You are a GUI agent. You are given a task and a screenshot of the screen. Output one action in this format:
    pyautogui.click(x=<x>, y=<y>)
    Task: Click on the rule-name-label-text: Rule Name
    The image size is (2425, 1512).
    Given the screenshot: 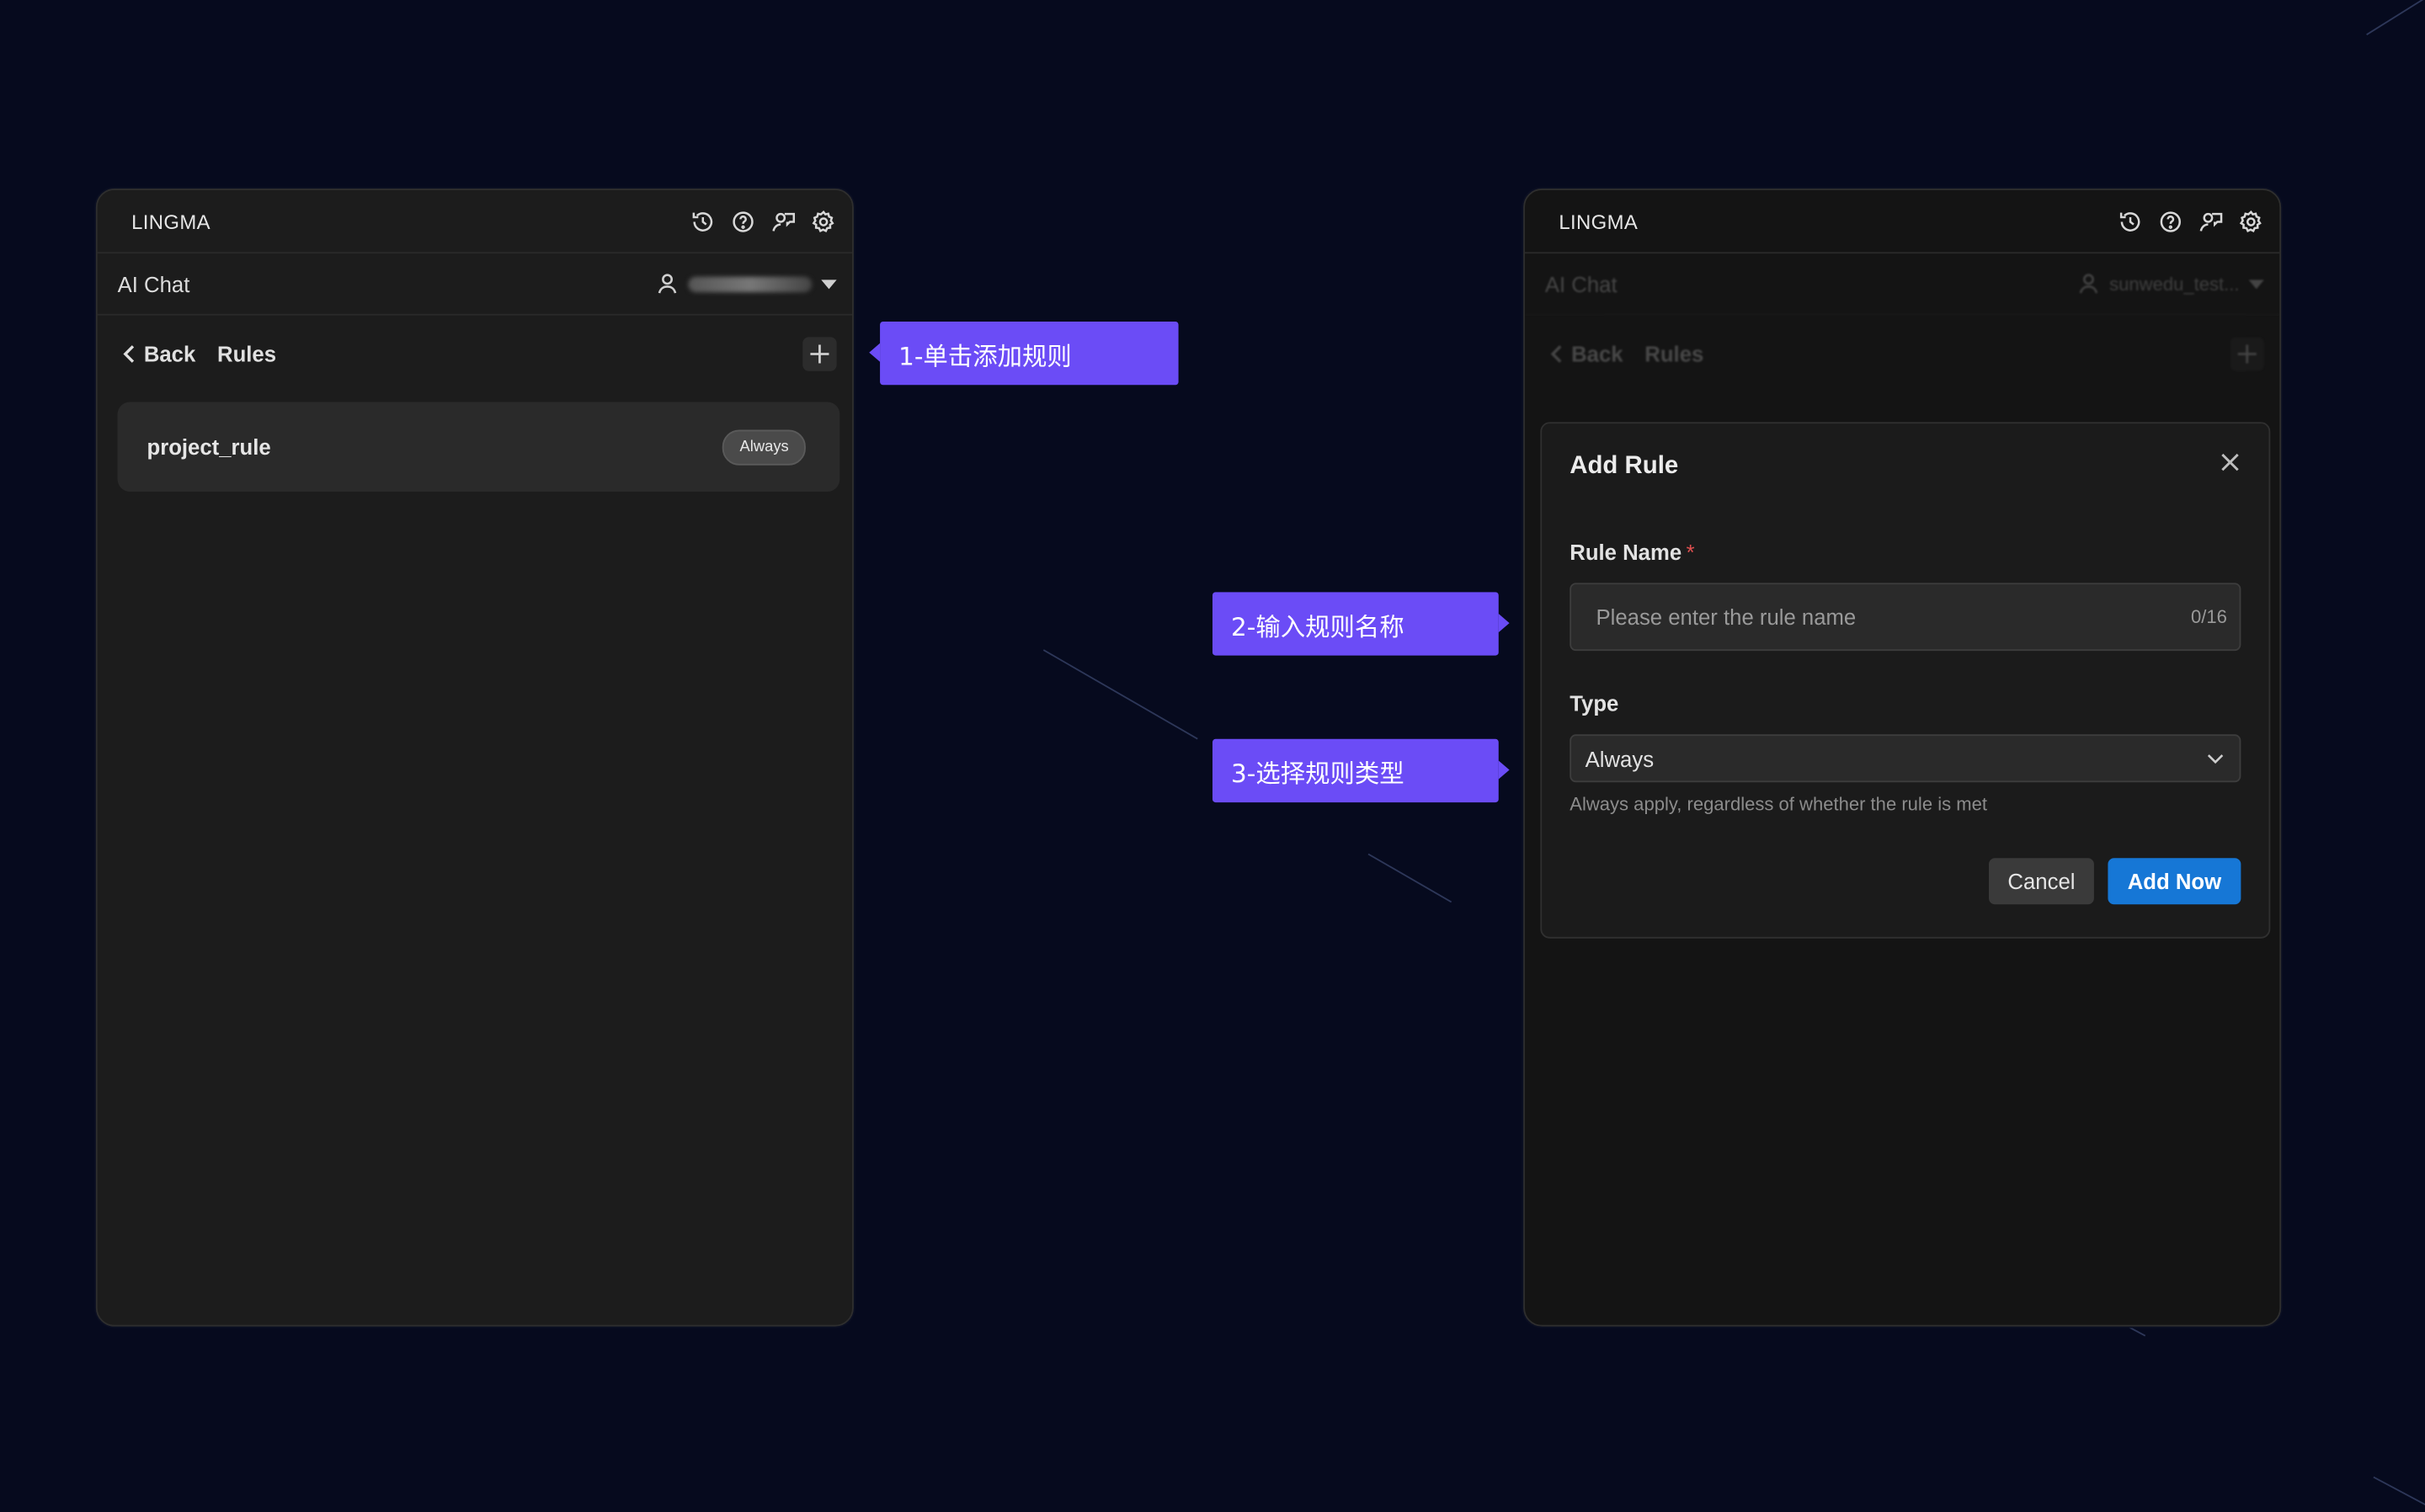 What is the action you would take?
    pyautogui.click(x=1626, y=552)
    